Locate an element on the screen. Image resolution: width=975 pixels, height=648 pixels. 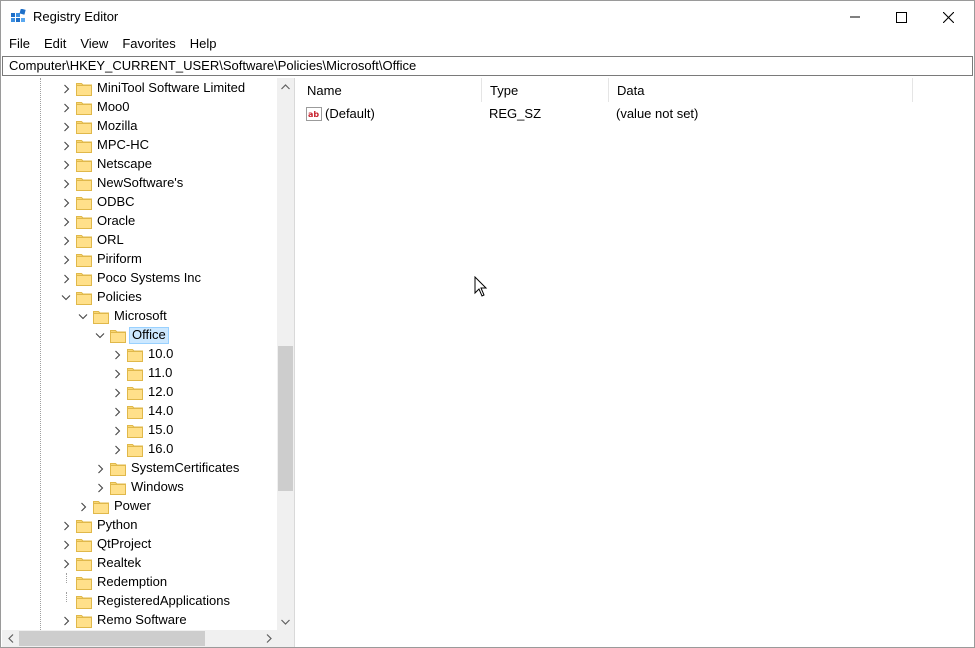
menu-file: File is located at coordinates (18, 44).